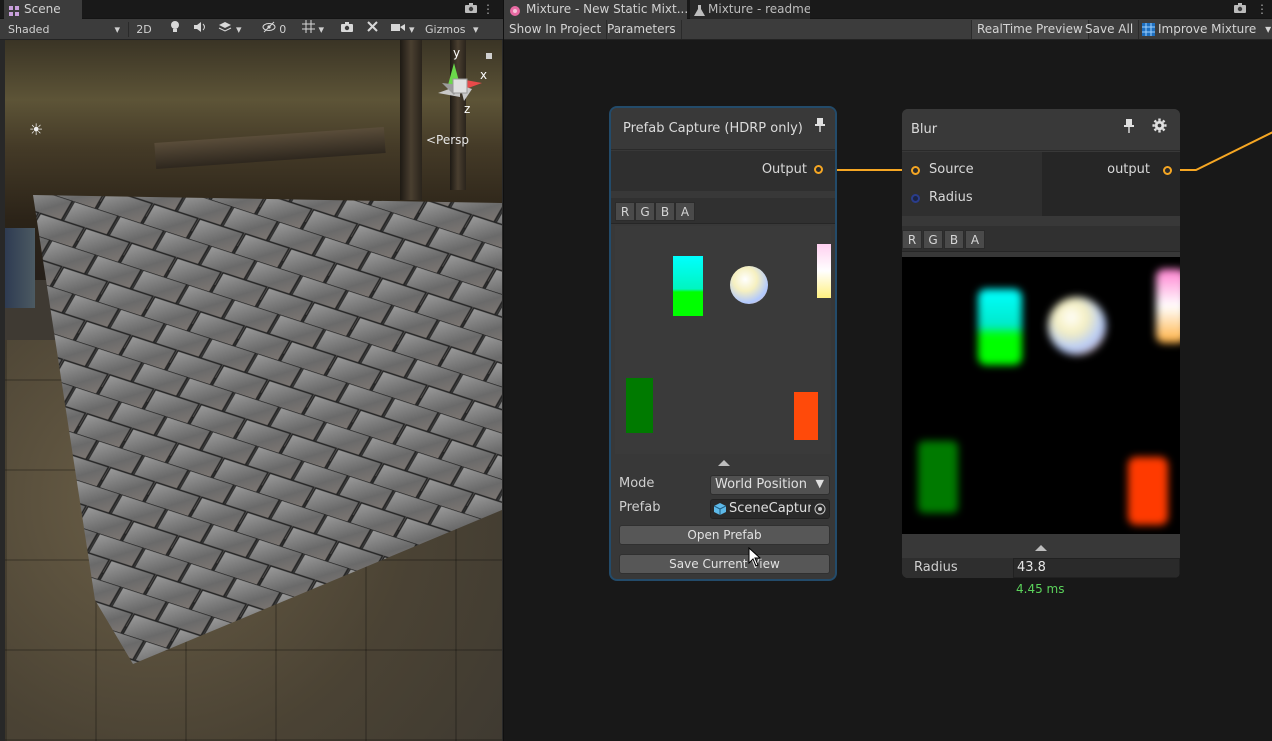 This screenshot has width=1272, height=741. What do you see at coordinates (775, 508) in the screenshot?
I see `prefab-value: SceneCapture` at bounding box center [775, 508].